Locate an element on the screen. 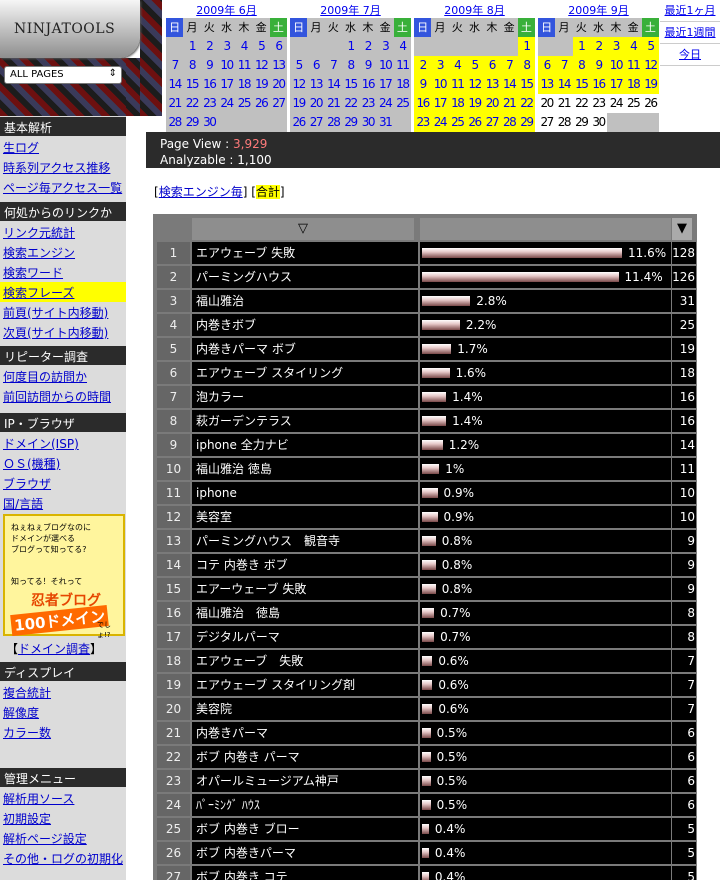 The height and width of the screenshot is (880, 720). page-select-dropdown: ALL PAGES ⇕ is located at coordinates (63, 75).